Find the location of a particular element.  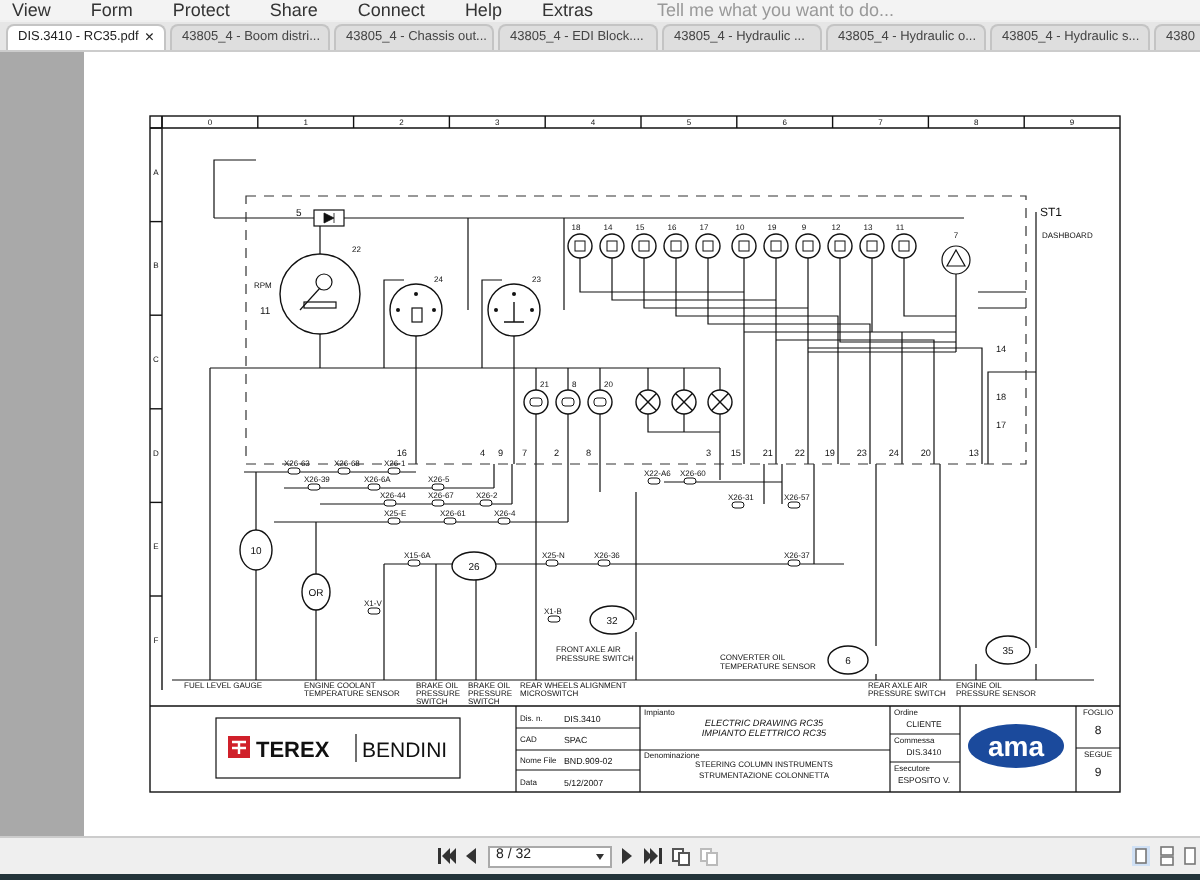

menu-item: Form is located at coordinates (111, 10).